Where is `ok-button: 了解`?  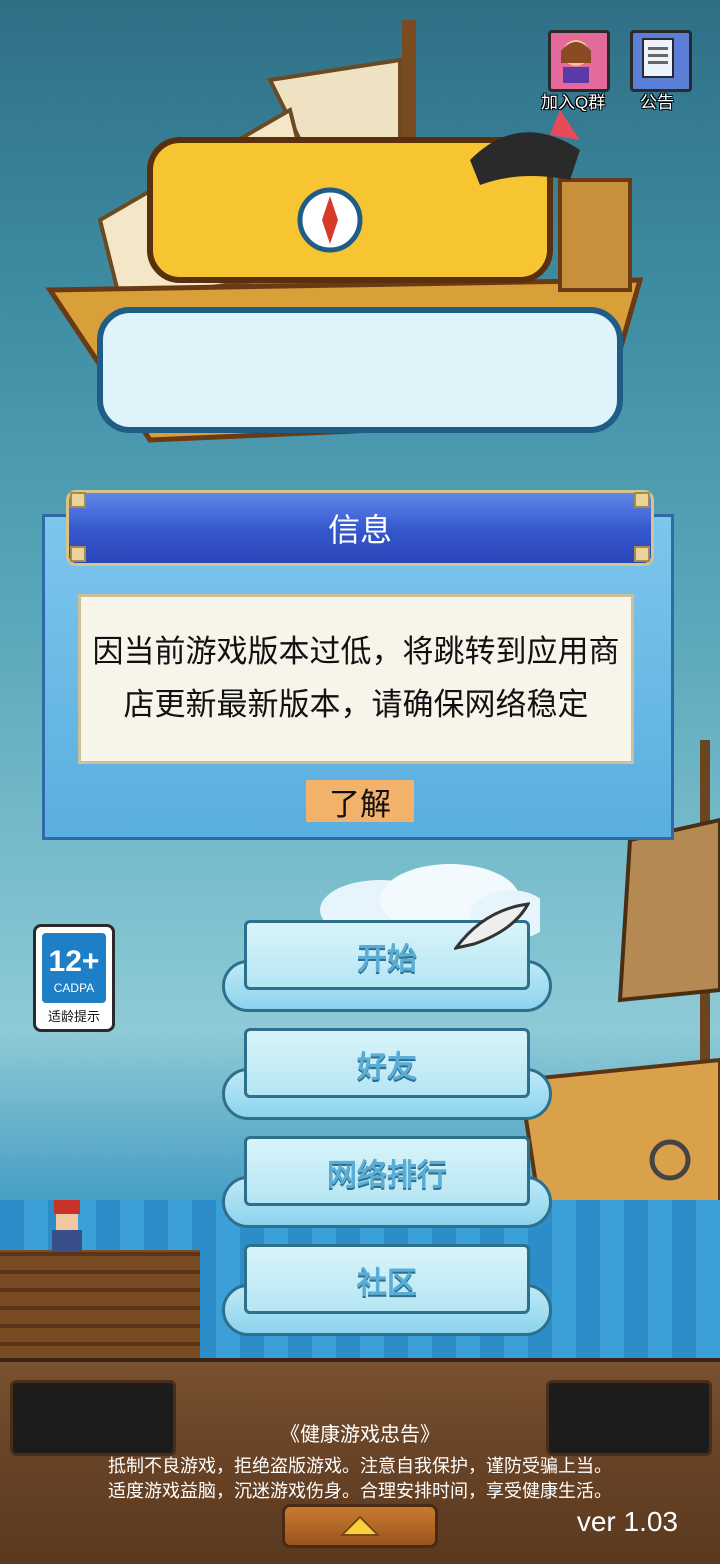 ok-button: 了解 is located at coordinates (360, 801).